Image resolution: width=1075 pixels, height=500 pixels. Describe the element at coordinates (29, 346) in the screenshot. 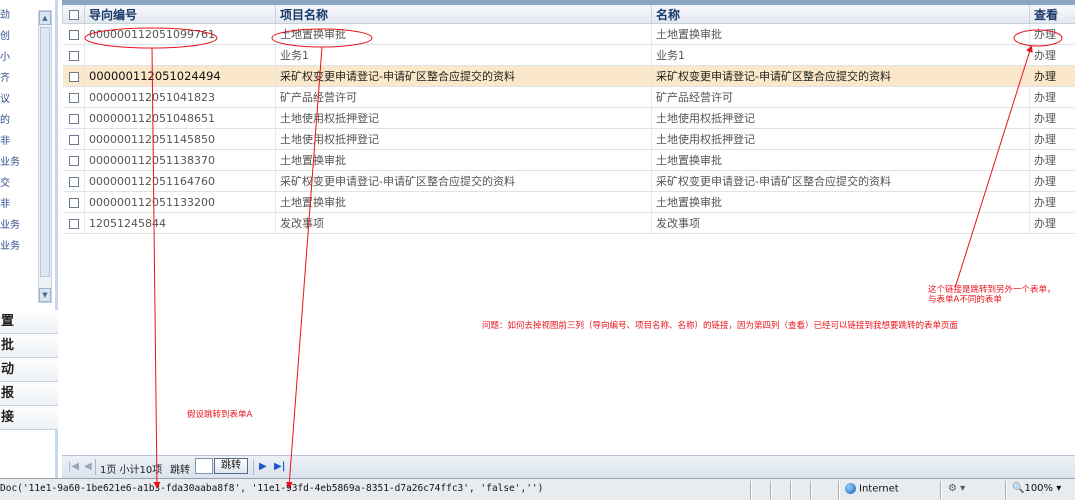

I see `sidebar-group: 批` at that location.